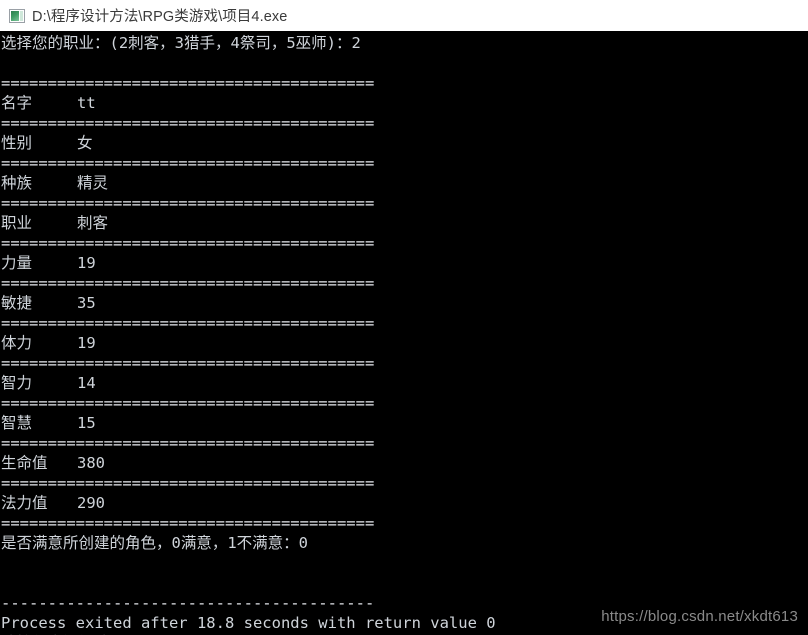 Image resolution: width=808 pixels, height=635 pixels. I want to click on row-label: 法力值, so click(24, 503).